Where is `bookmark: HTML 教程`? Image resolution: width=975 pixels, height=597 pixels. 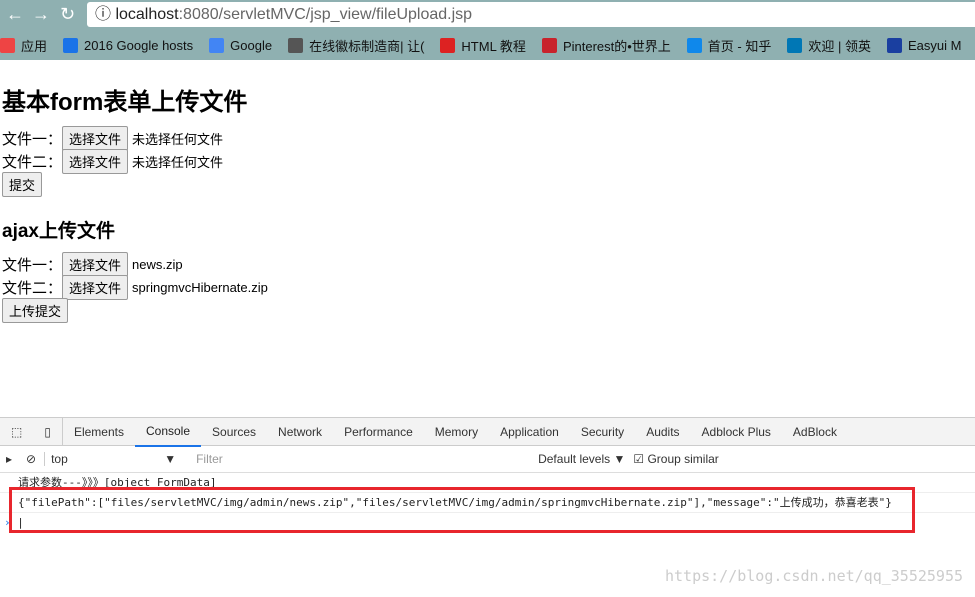 bookmark: HTML 教程 is located at coordinates (483, 45).